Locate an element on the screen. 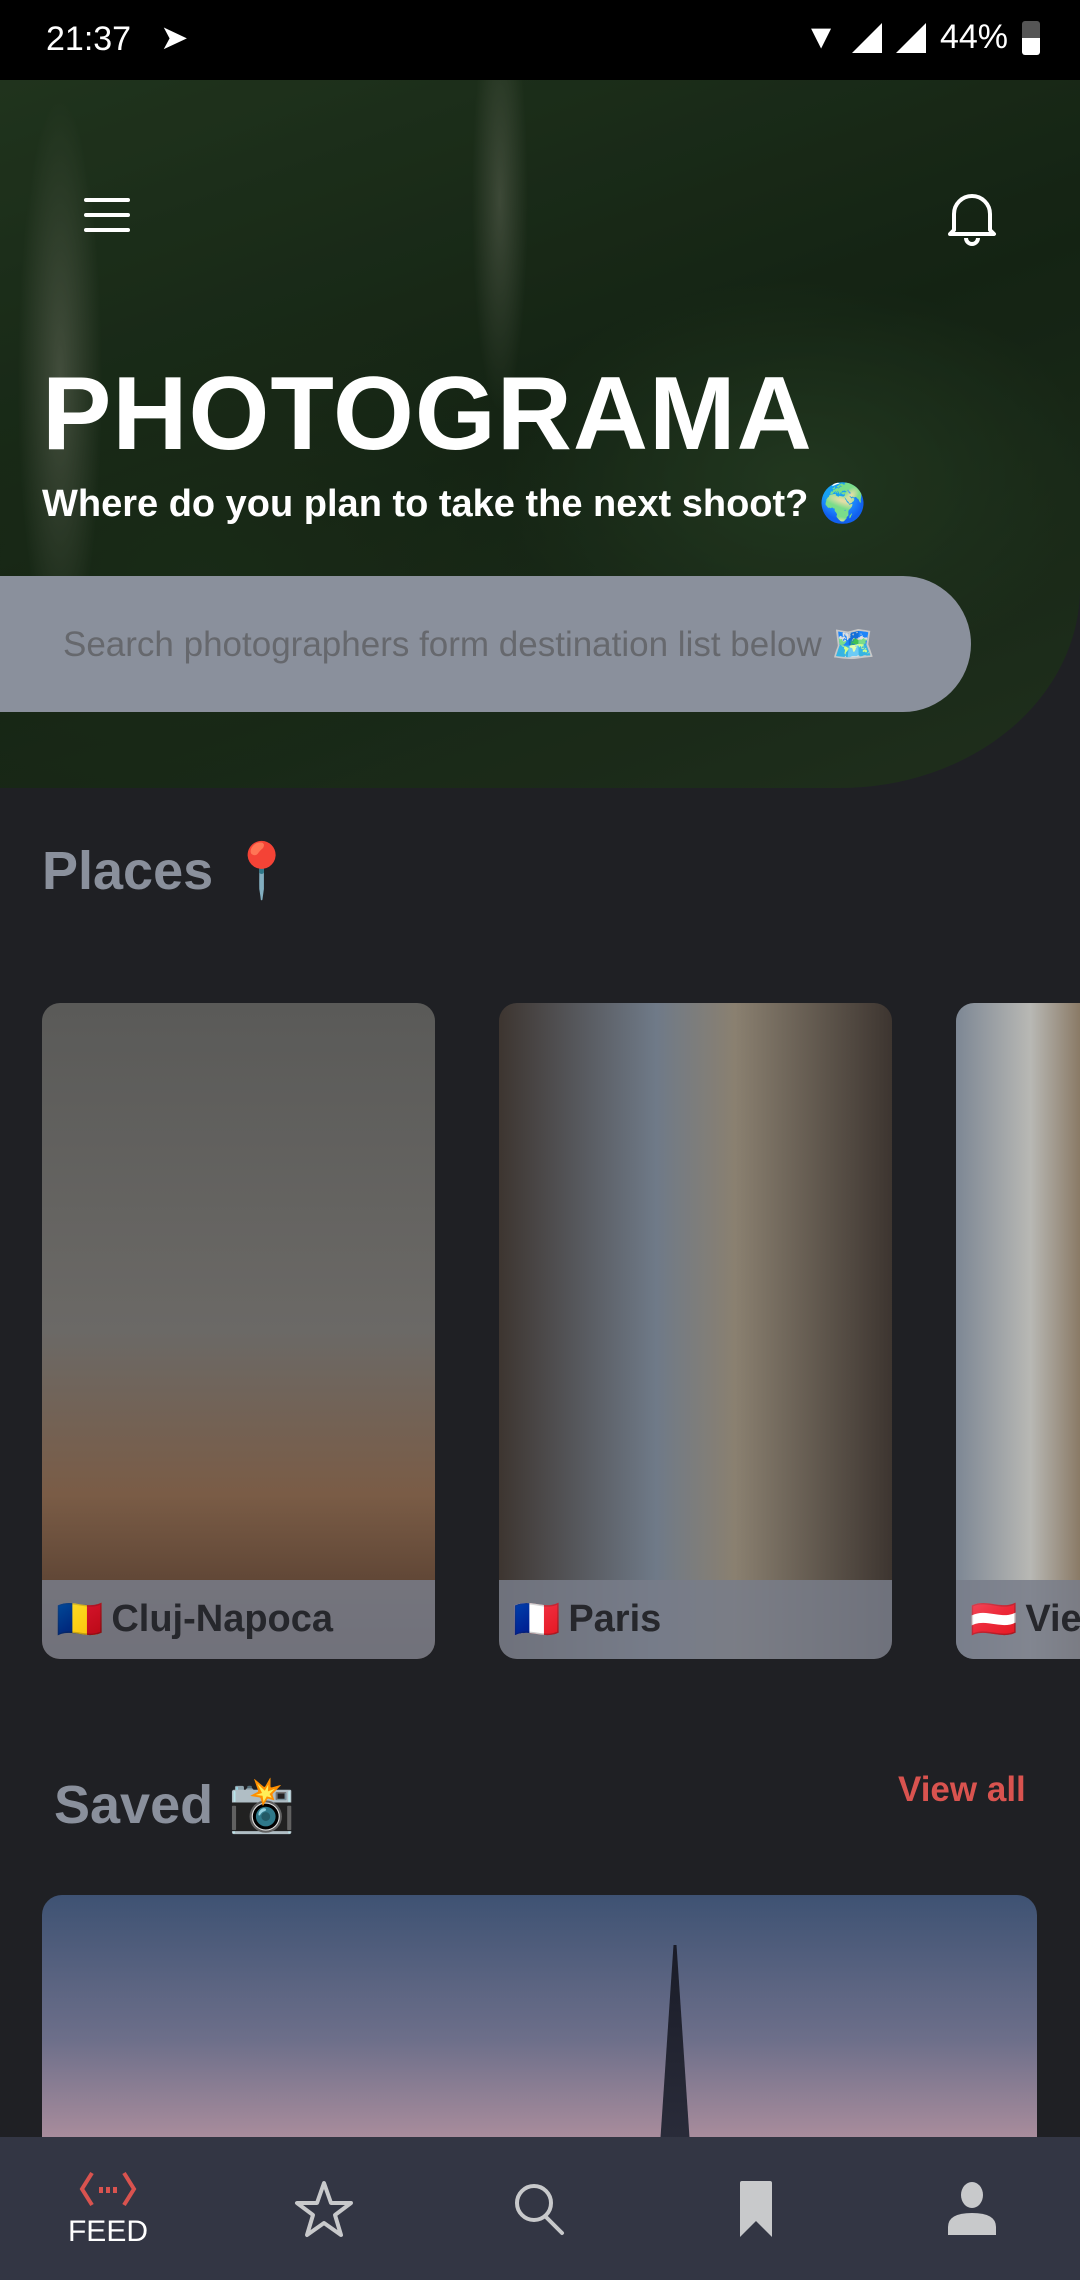 This screenshot has width=1080, height=2280. clock: 21:37 is located at coordinates (89, 39).